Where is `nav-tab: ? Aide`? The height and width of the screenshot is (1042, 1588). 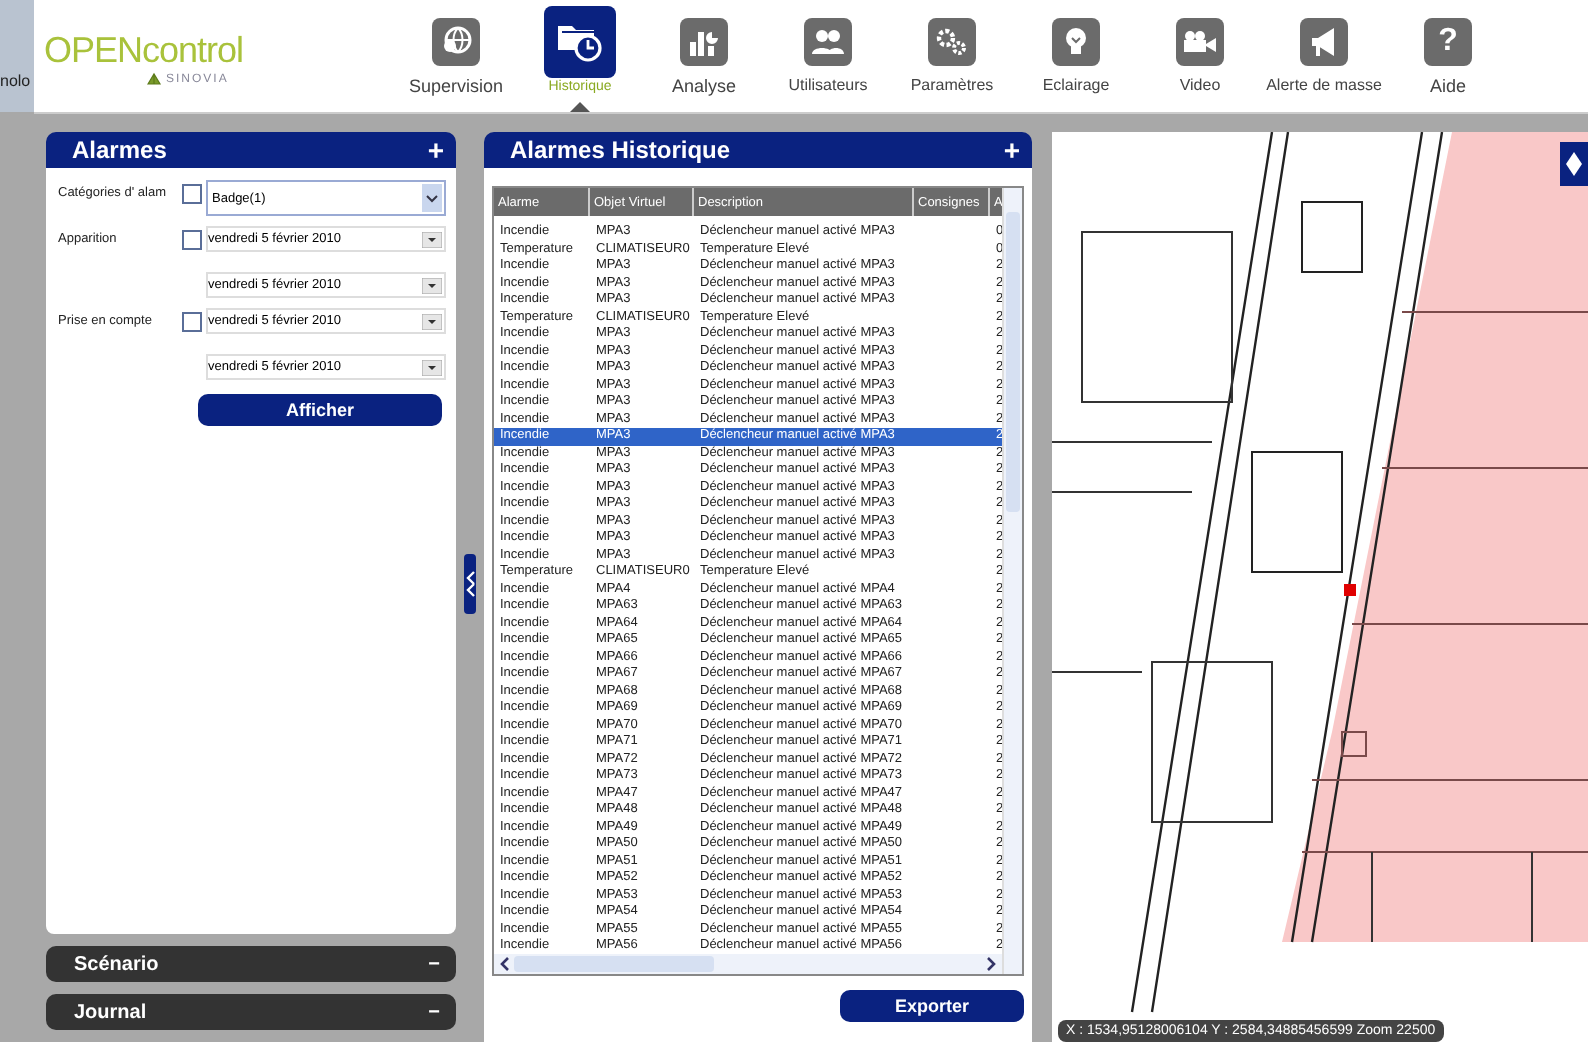
nav-tab: ? Aide is located at coordinates (1448, 56).